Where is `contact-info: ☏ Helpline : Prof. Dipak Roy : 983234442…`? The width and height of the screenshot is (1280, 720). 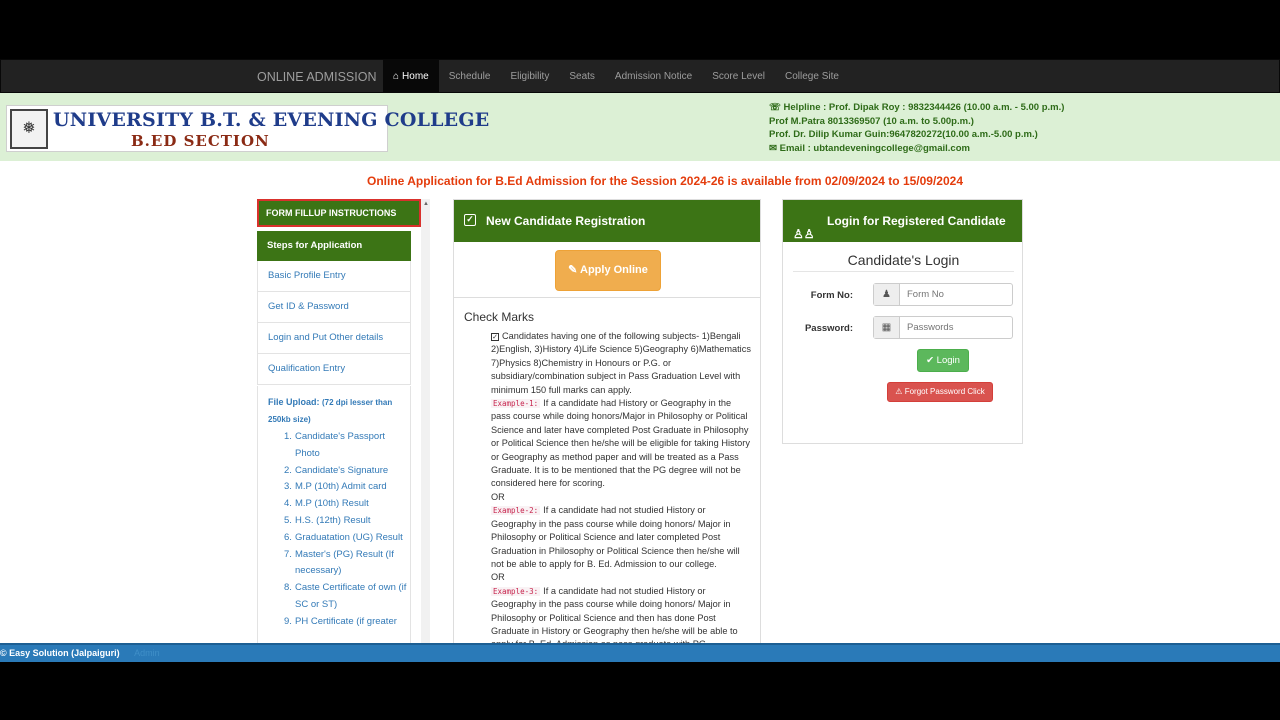 contact-info: ☏ Helpline : Prof. Dipak Roy : 983234442… is located at coordinates (916, 128).